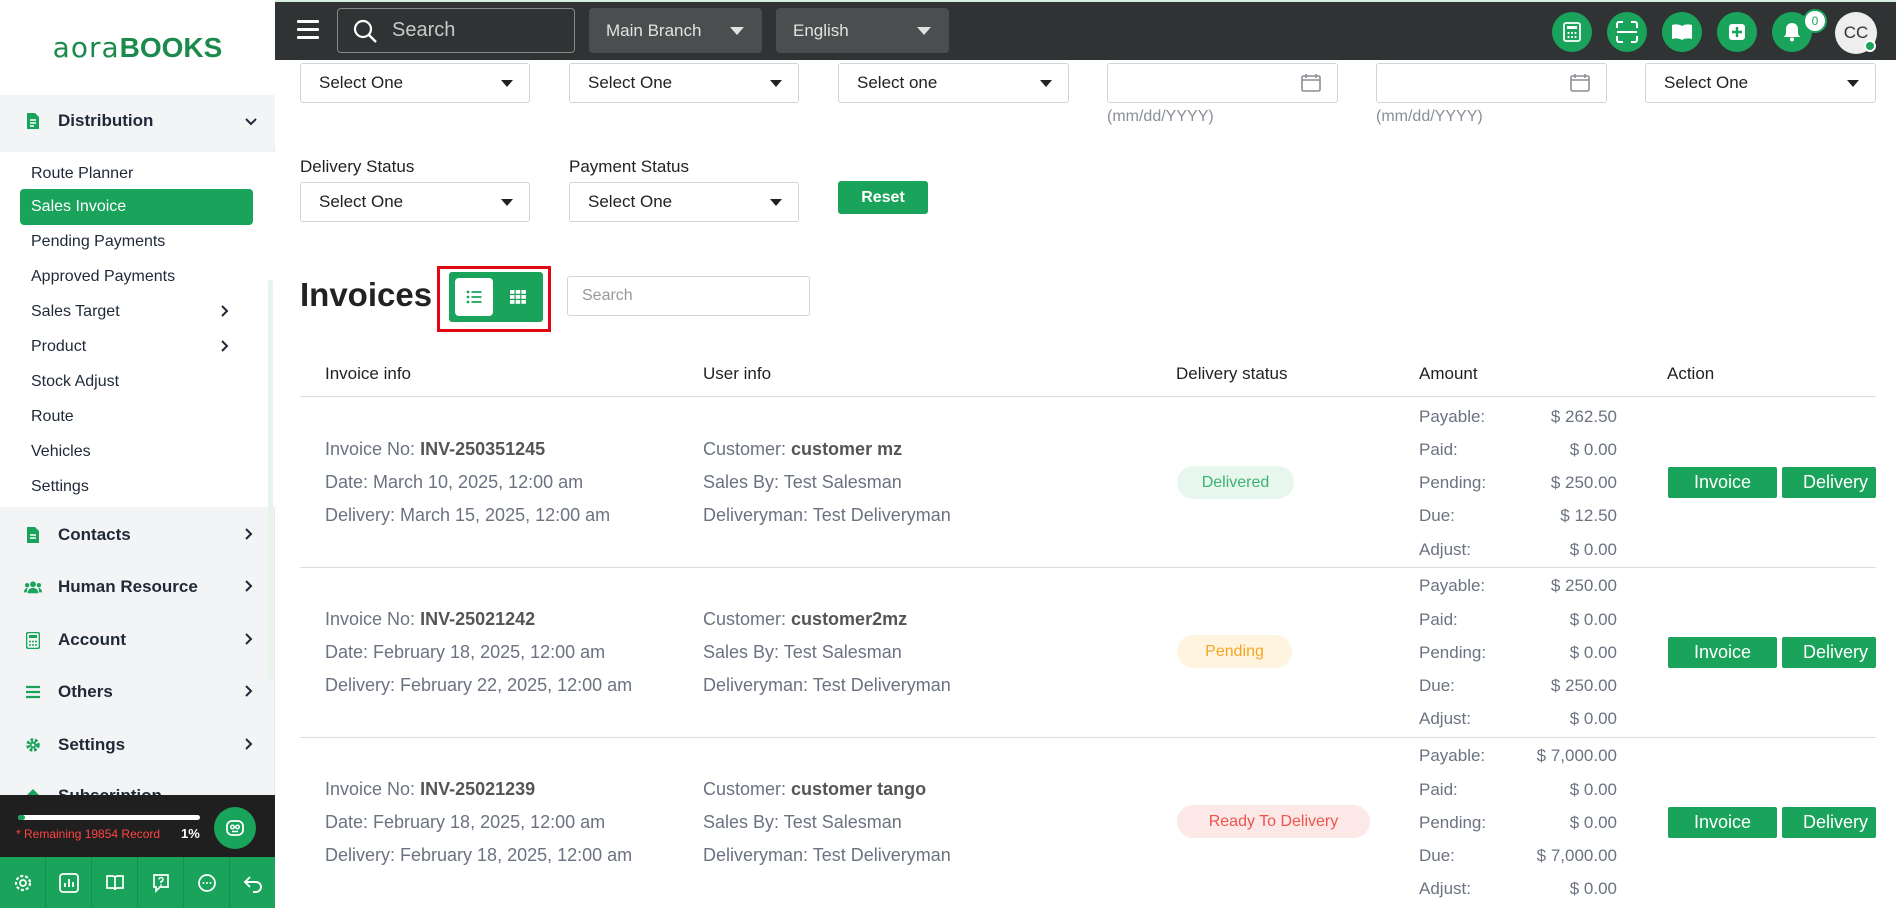  Describe the element at coordinates (136, 207) in the screenshot. I see `sidebar-item-sales-invoice: Sales Invoice` at that location.